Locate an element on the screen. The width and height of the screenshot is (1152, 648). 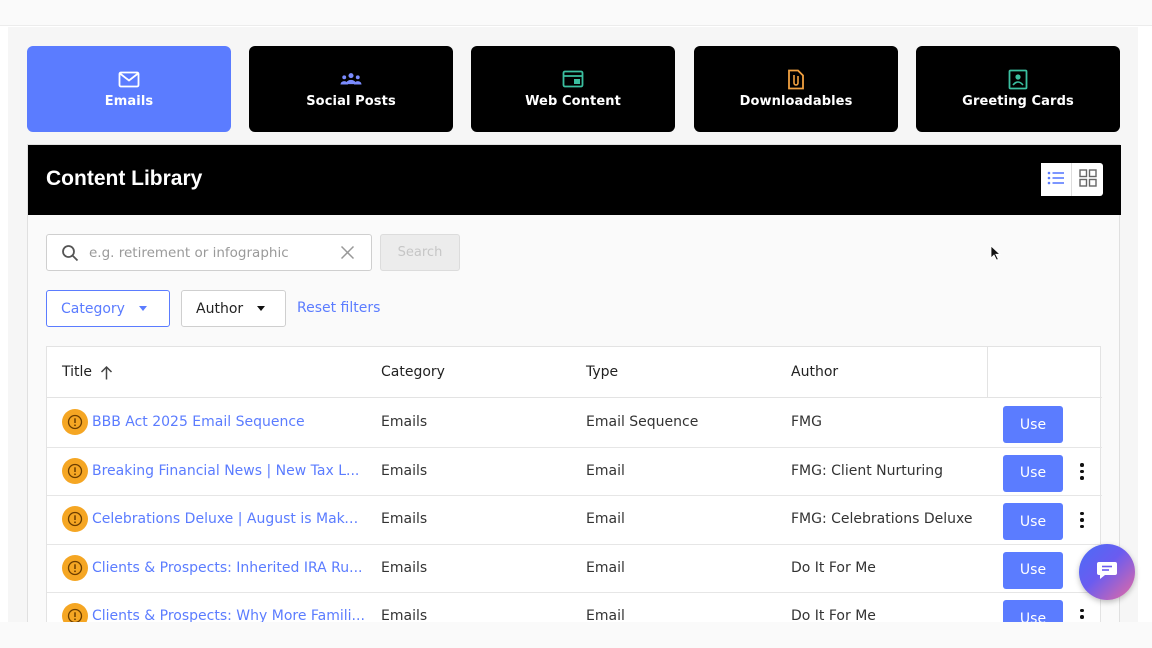
column-header-type: Type is located at coordinates (602, 372).